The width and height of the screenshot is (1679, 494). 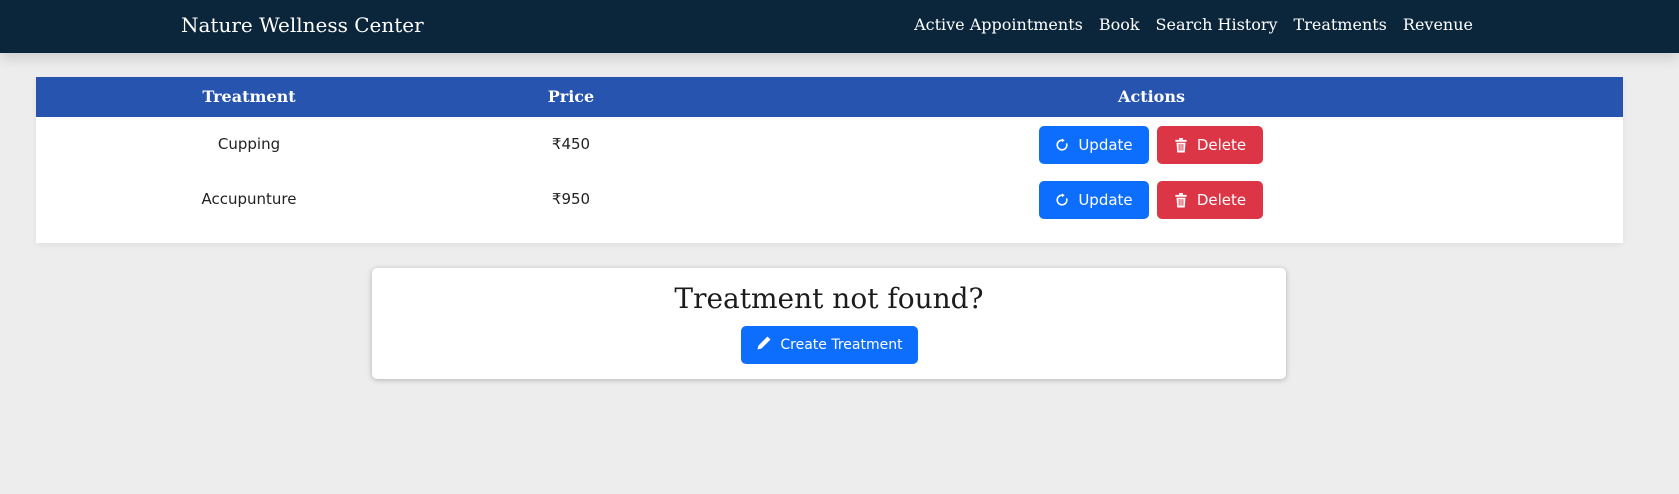 I want to click on nav-item-treatments: Treatments, so click(x=1340, y=25).